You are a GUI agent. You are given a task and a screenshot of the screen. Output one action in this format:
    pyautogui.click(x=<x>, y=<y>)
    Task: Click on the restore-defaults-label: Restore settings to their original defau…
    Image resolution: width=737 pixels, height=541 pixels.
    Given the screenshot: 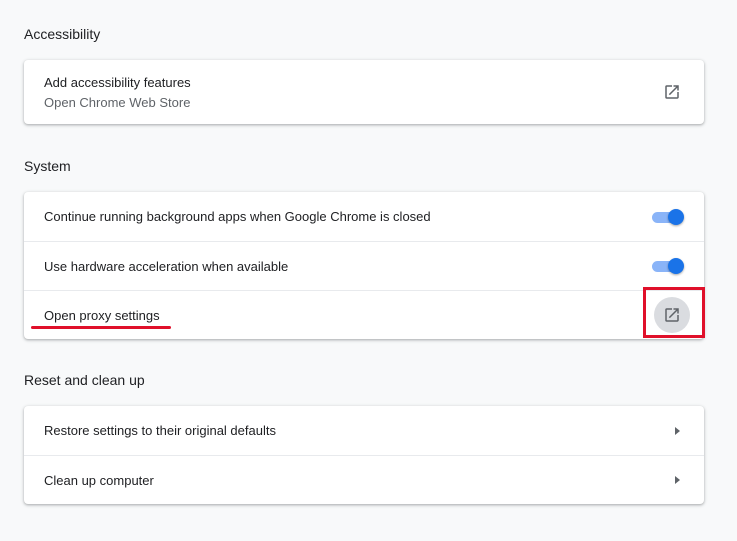 What is the action you would take?
    pyautogui.click(x=160, y=430)
    